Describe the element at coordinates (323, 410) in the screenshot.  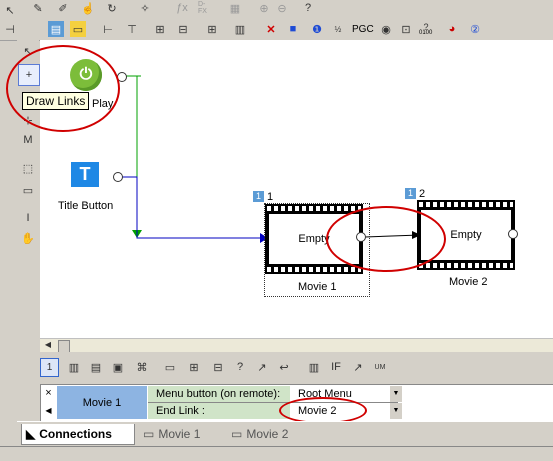
I see `highlight-circle-endlink` at that location.